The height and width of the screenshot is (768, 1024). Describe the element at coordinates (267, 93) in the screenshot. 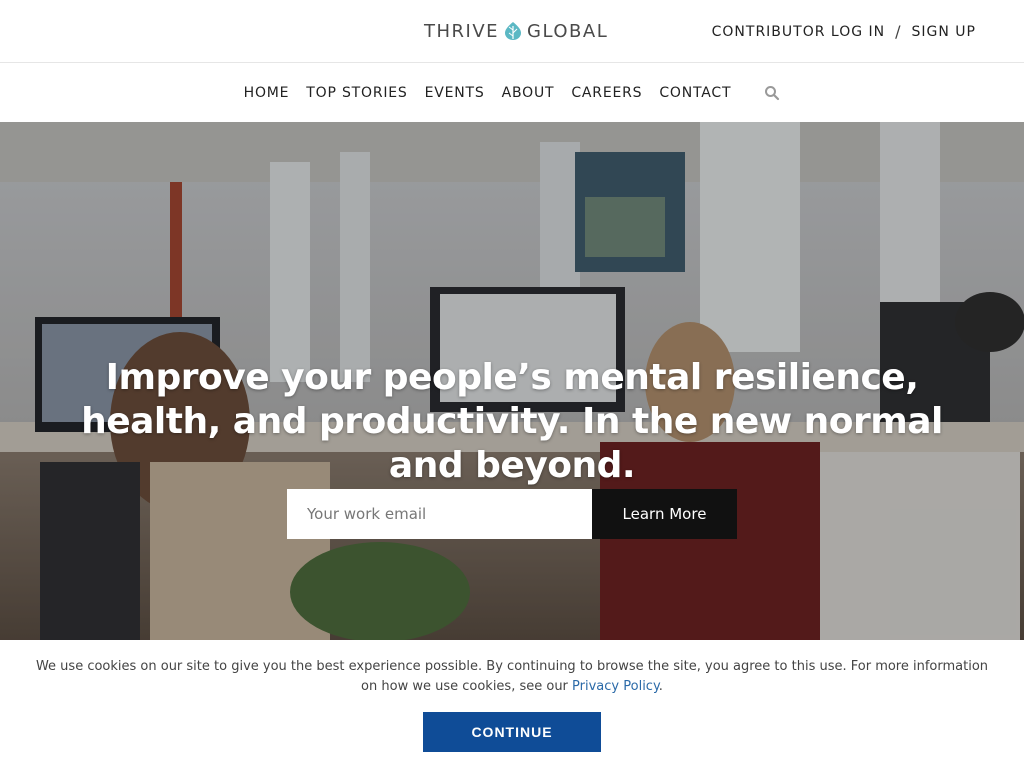

I see `nav-item-home: HOME` at that location.